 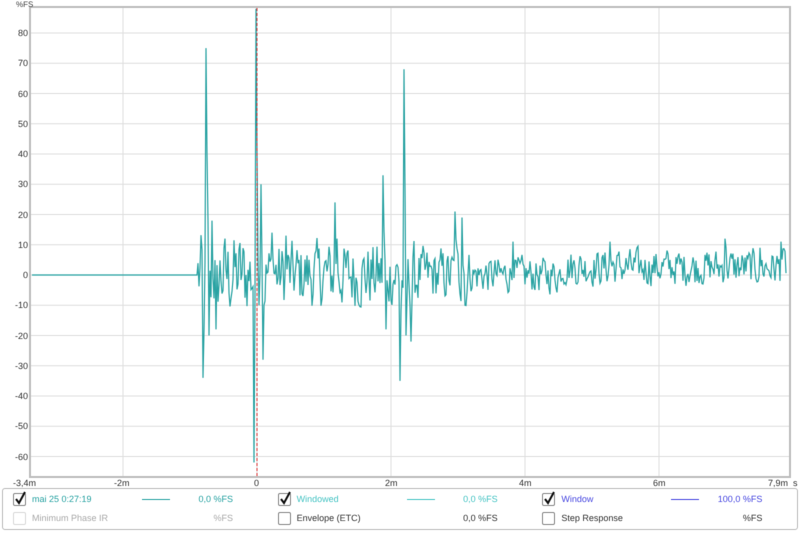 I want to click on y-tick-label: -30, so click(x=21, y=365).